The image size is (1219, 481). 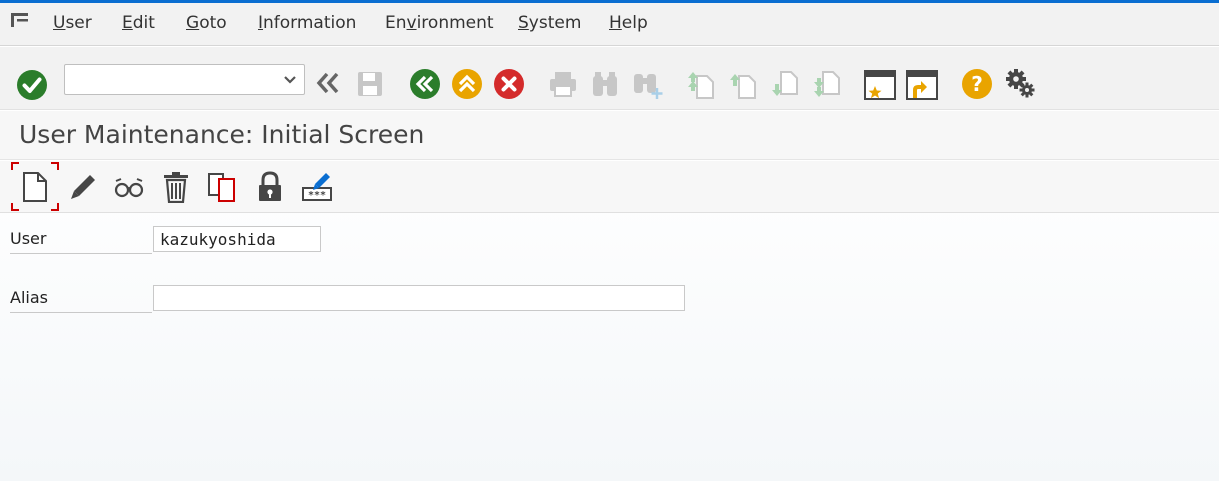 I want to click on first-page-icon, so click(x=701, y=84).